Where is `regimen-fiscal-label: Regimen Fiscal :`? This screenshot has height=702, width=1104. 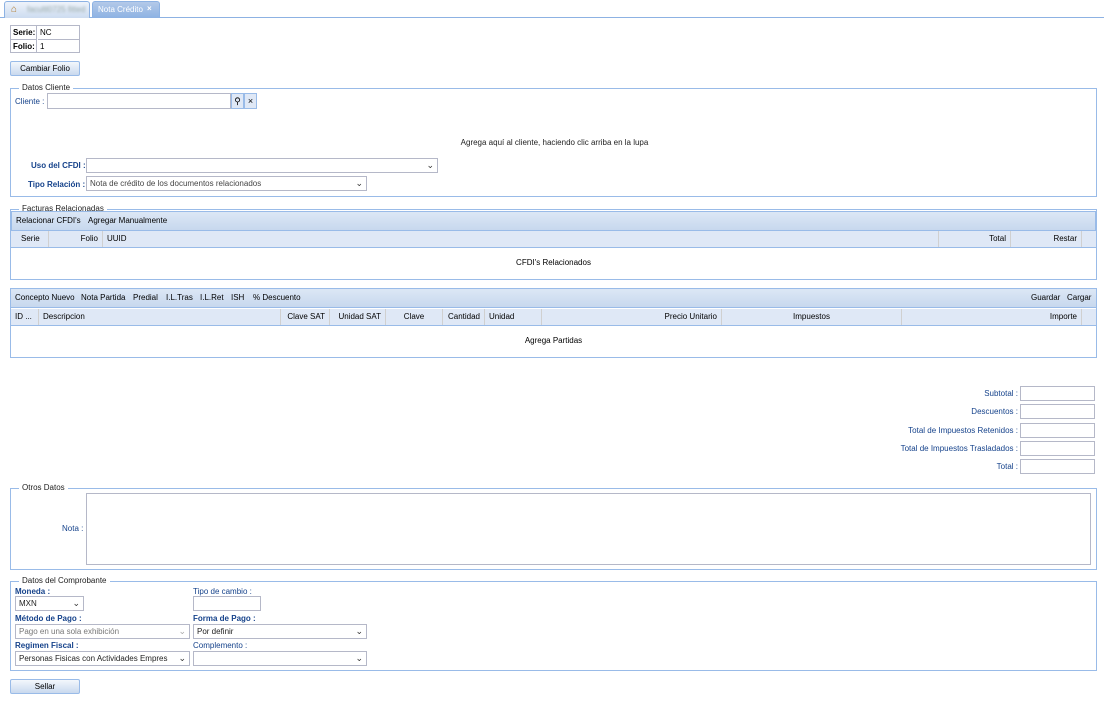
regimen-fiscal-label: Regimen Fiscal : is located at coordinates (47, 645).